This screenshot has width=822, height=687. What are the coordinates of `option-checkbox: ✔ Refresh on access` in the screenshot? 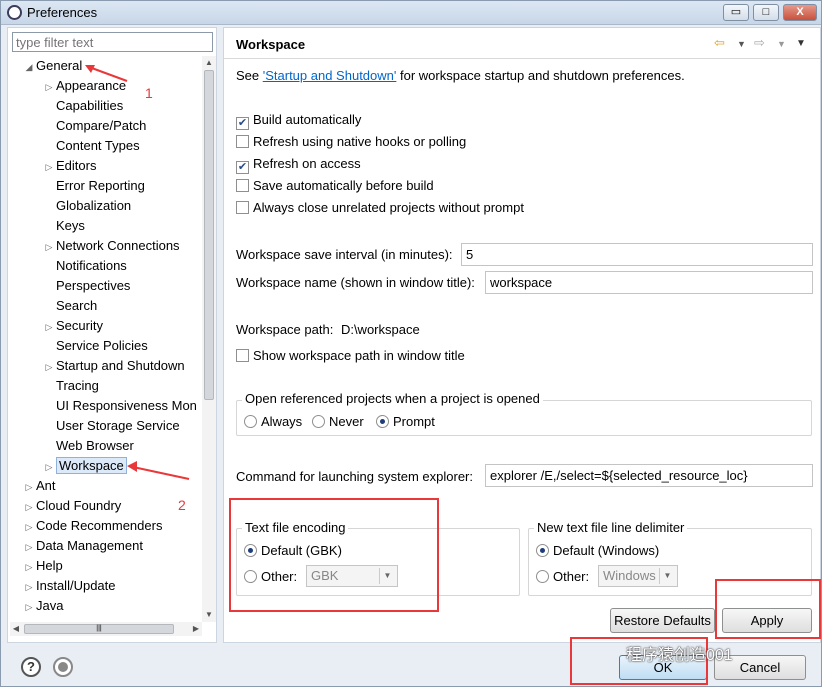 It's located at (298, 165).